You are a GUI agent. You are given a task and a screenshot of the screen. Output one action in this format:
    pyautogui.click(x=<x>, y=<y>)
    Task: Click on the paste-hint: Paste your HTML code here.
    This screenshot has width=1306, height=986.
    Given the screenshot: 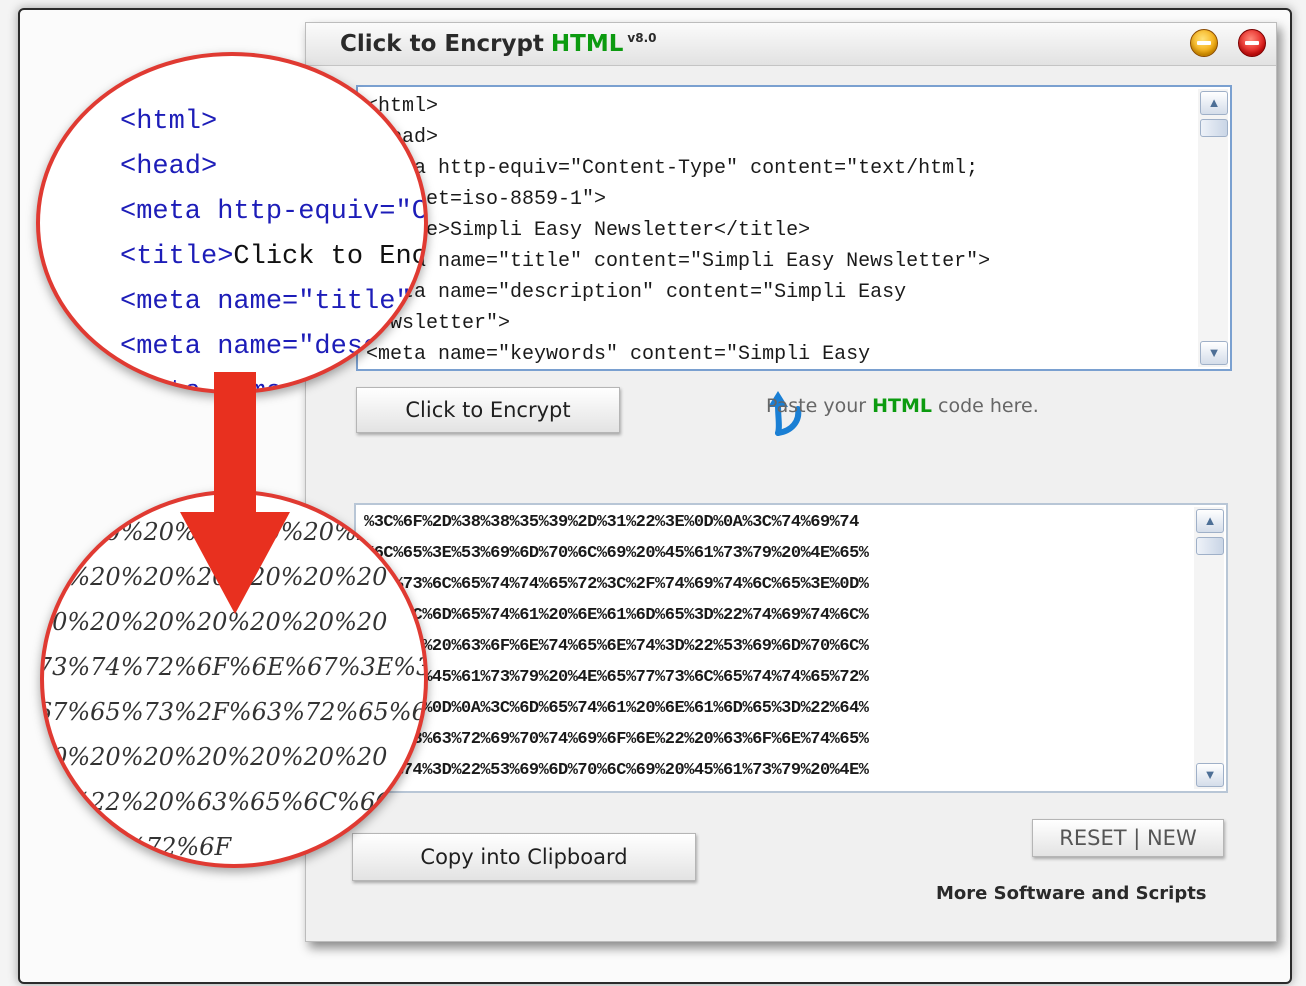 What is the action you would take?
    pyautogui.click(x=902, y=406)
    